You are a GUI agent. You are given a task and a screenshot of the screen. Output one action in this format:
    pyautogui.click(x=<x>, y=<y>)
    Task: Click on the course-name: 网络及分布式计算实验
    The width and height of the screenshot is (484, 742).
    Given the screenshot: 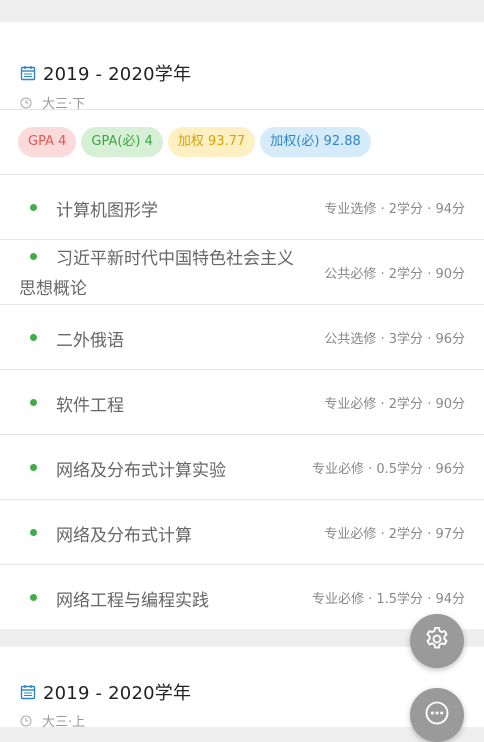 What is the action you would take?
    pyautogui.click(x=141, y=471)
    